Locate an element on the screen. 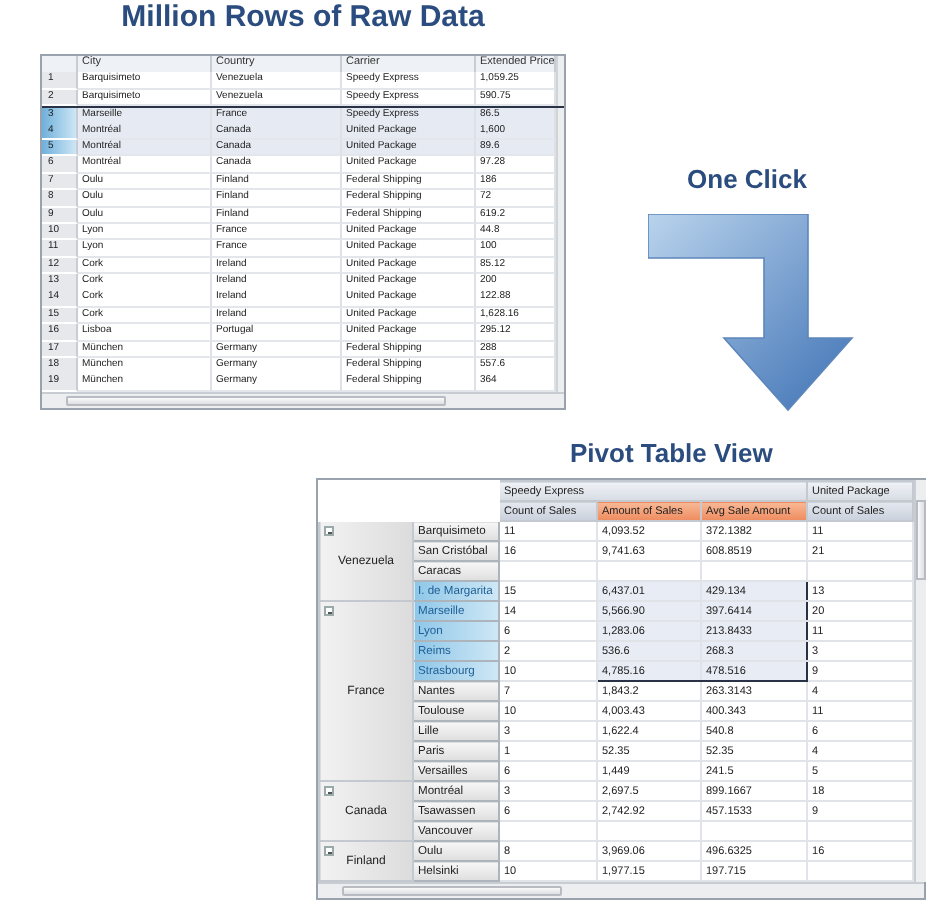  raw-data-title: Million Rows of Raw Data is located at coordinates (303, 17).